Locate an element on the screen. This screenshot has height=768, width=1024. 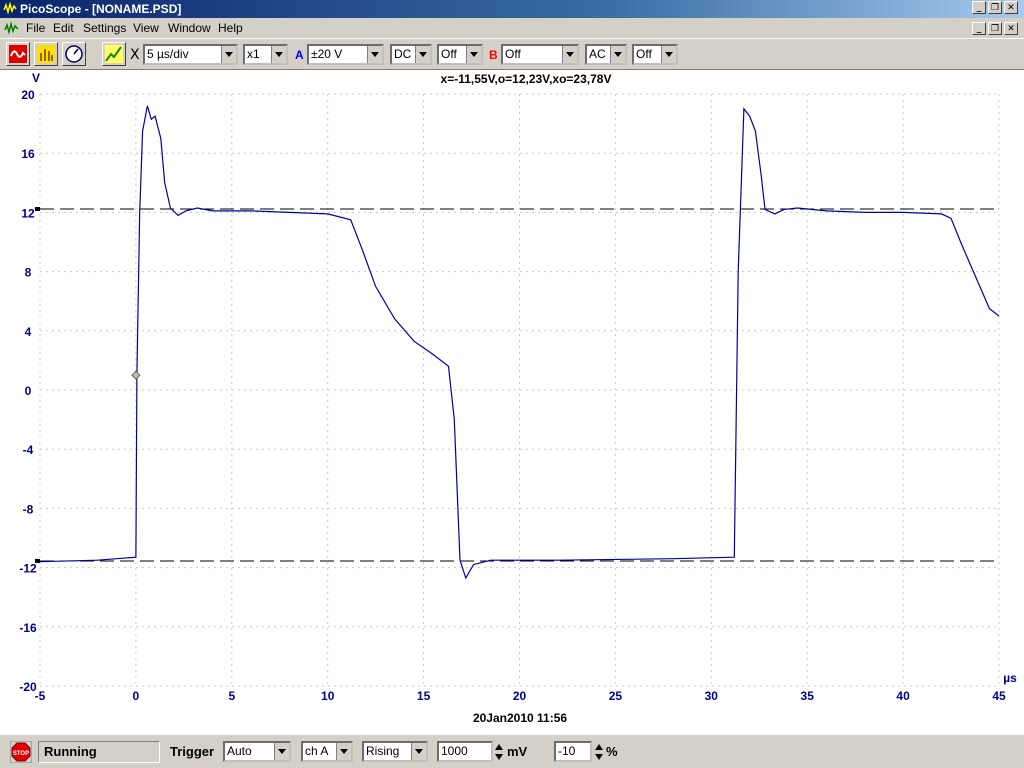
trigger-marker is located at coordinates (136, 375).